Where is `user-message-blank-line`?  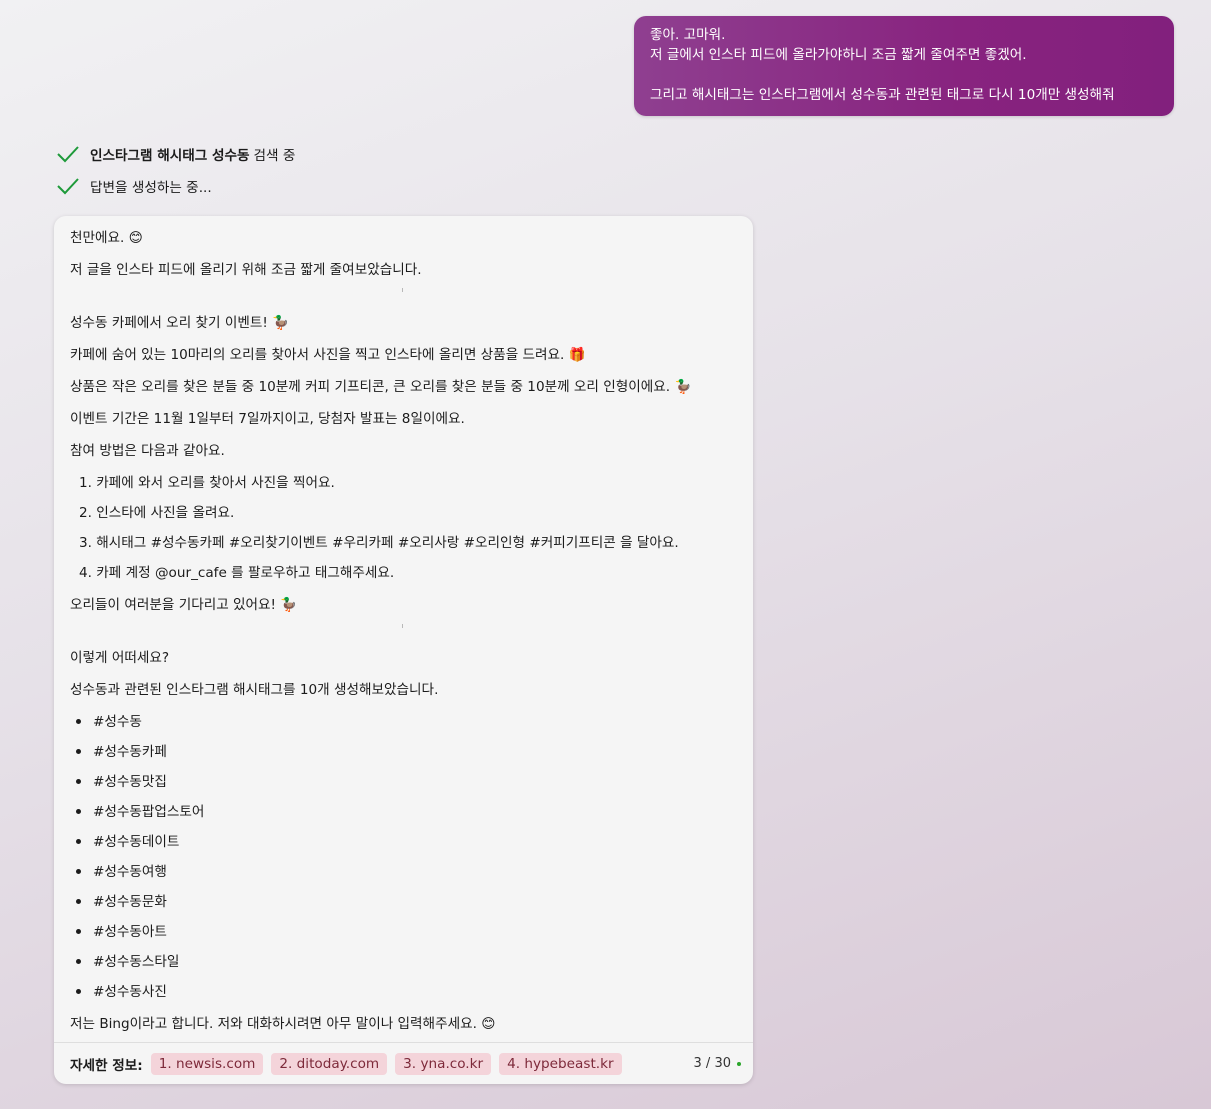 user-message-blank-line is located at coordinates (904, 75).